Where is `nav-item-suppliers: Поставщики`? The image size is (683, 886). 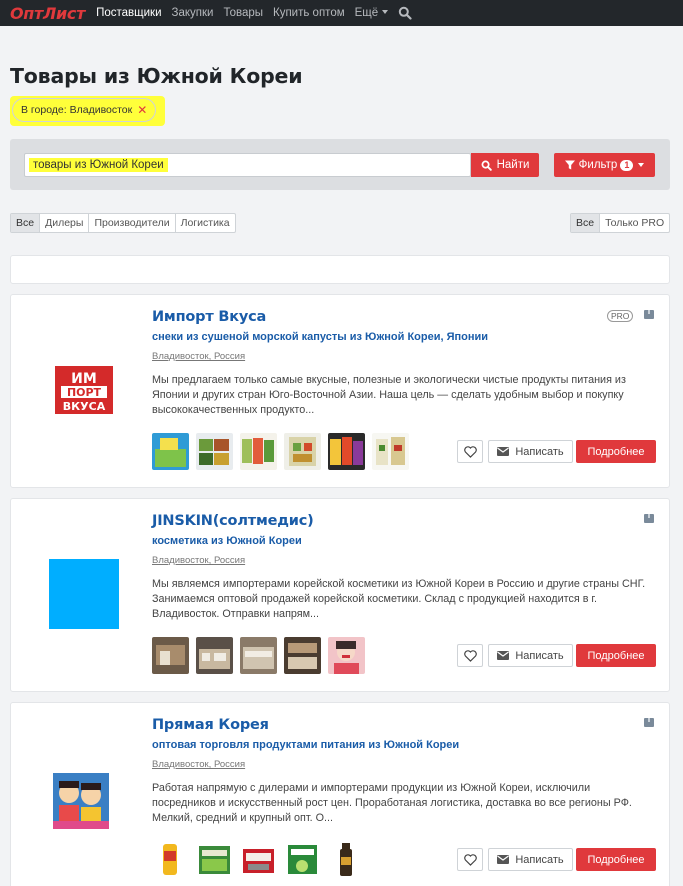 nav-item-suppliers: Поставщики is located at coordinates (128, 13).